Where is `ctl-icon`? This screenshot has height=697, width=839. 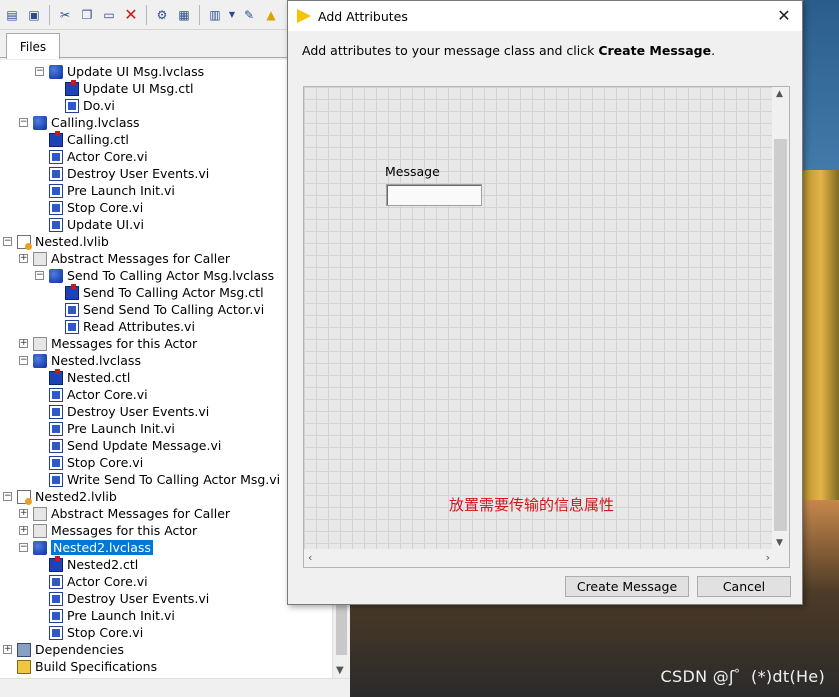 ctl-icon is located at coordinates (72, 291).